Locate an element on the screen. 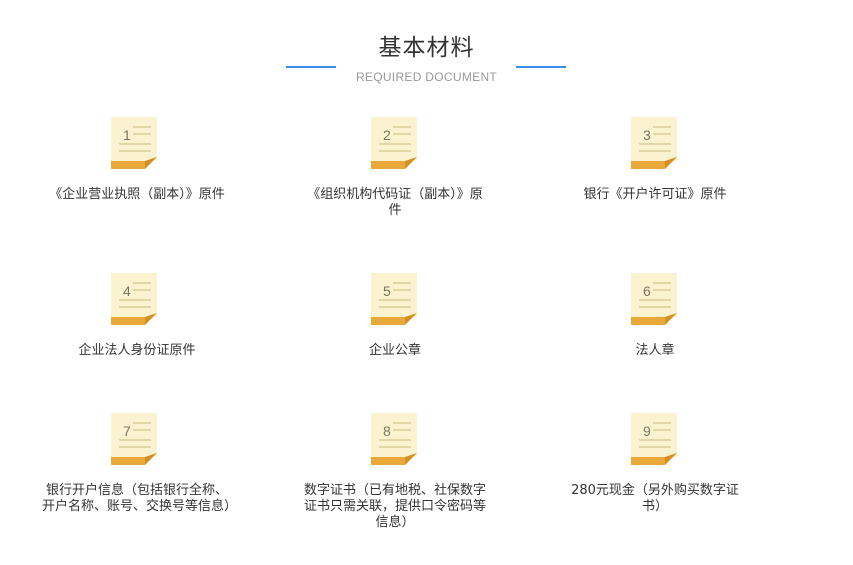  document-icon: 8 is located at coordinates (394, 439).